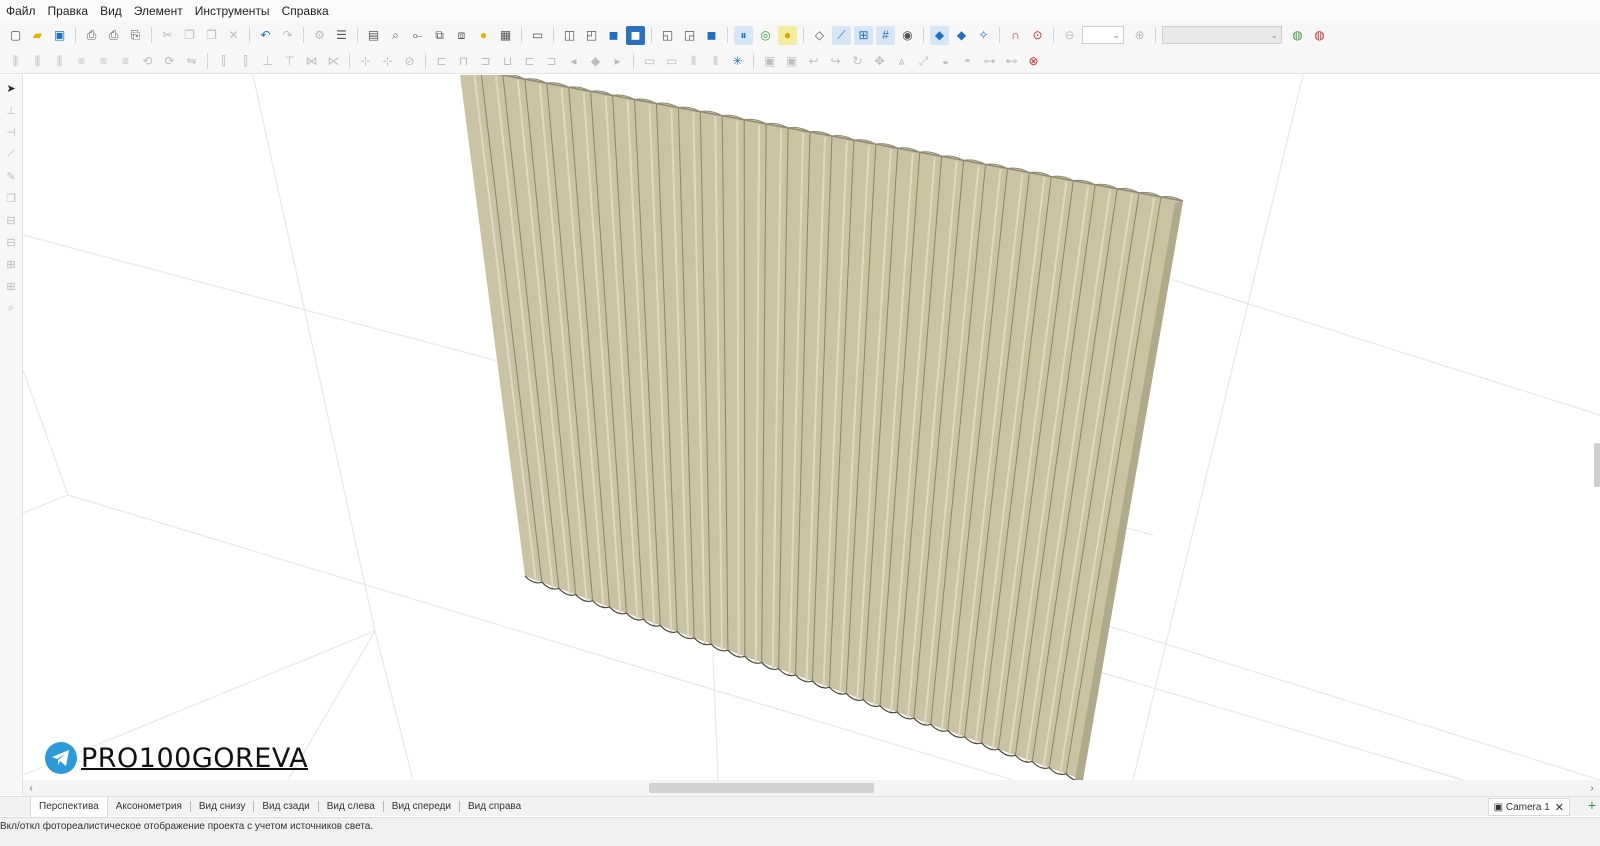  I want to click on move-icon: ✥, so click(879, 60).